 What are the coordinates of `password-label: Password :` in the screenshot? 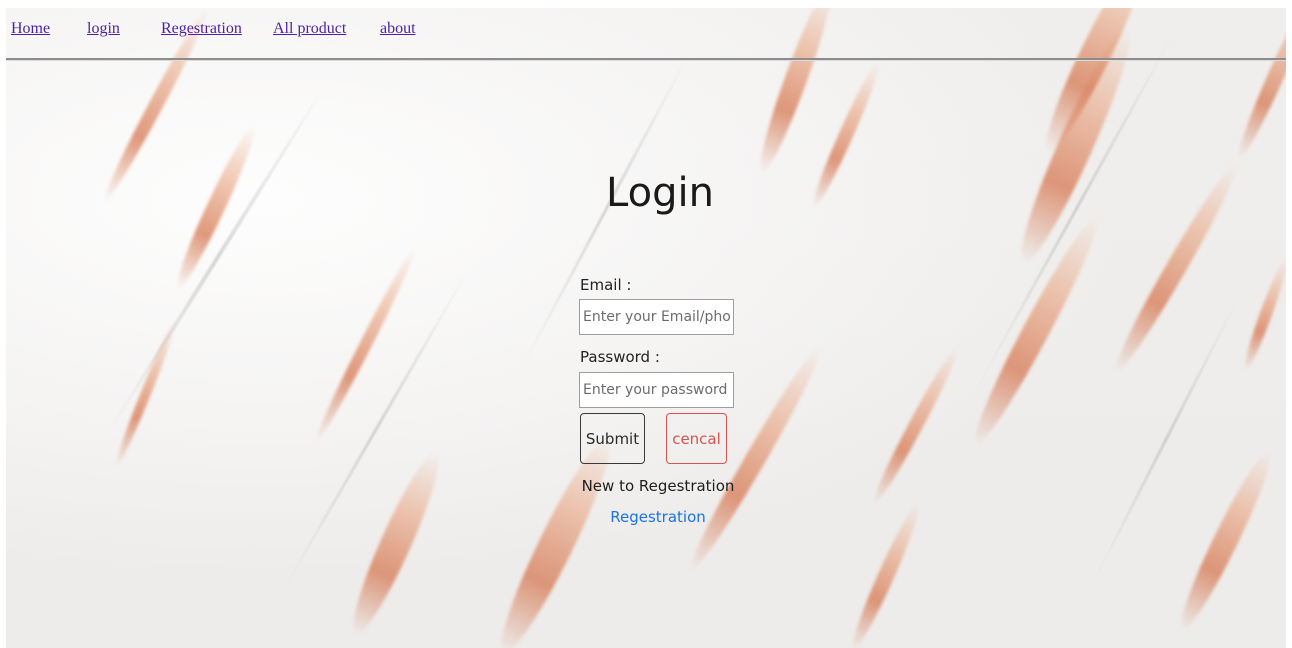 It's located at (620, 357).